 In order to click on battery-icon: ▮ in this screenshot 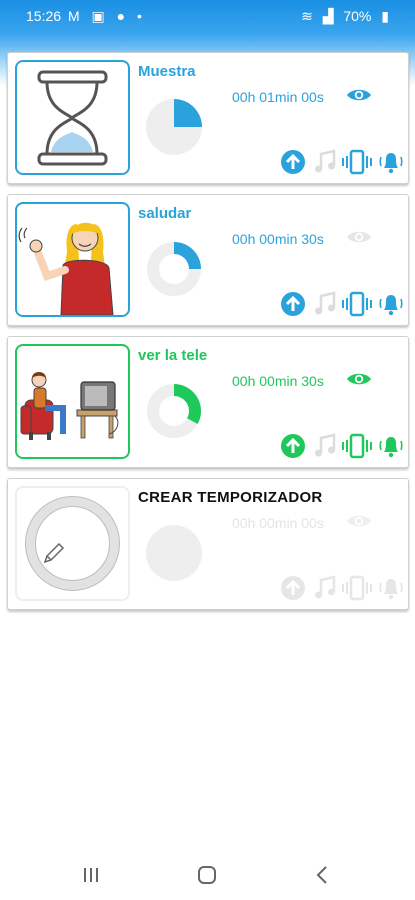, I will do `click(385, 16)`.